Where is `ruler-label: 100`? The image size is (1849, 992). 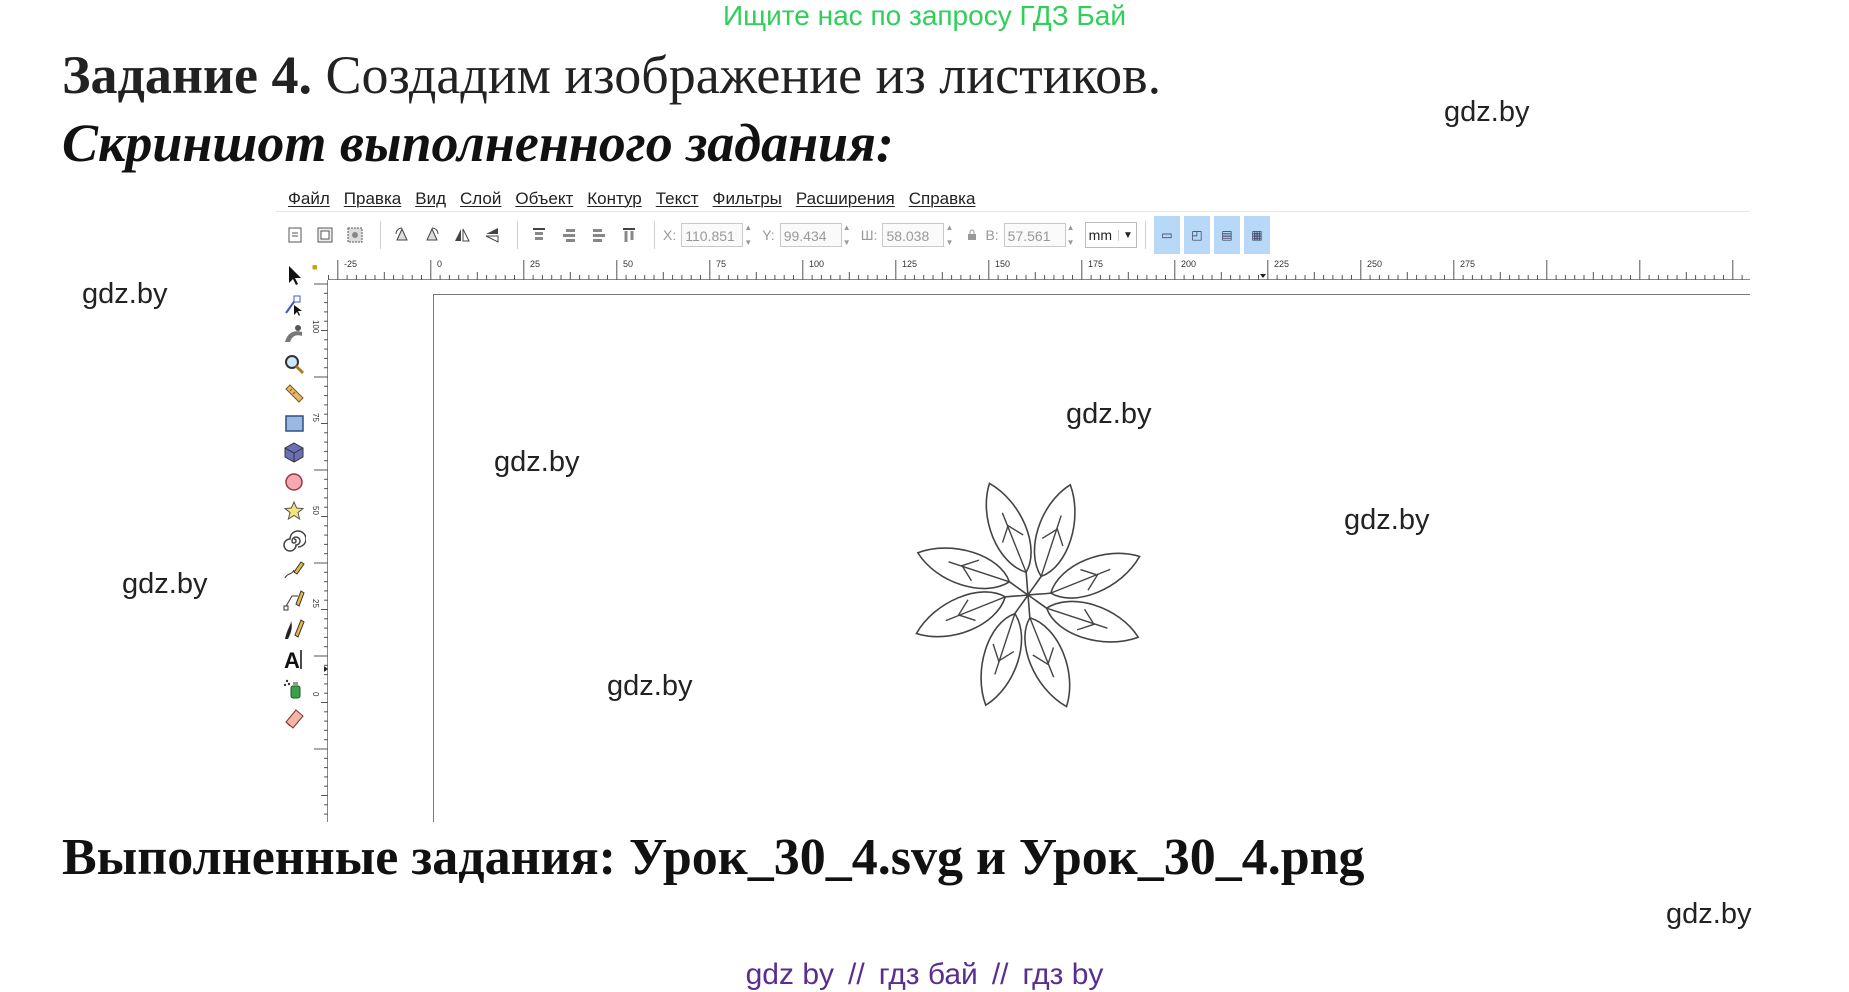
ruler-label: 100 is located at coordinates (816, 264).